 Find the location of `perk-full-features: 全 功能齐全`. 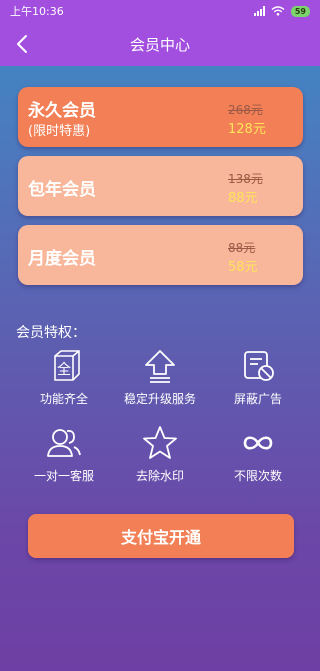

perk-full-features: 全 功能齐全 is located at coordinates (64, 377).